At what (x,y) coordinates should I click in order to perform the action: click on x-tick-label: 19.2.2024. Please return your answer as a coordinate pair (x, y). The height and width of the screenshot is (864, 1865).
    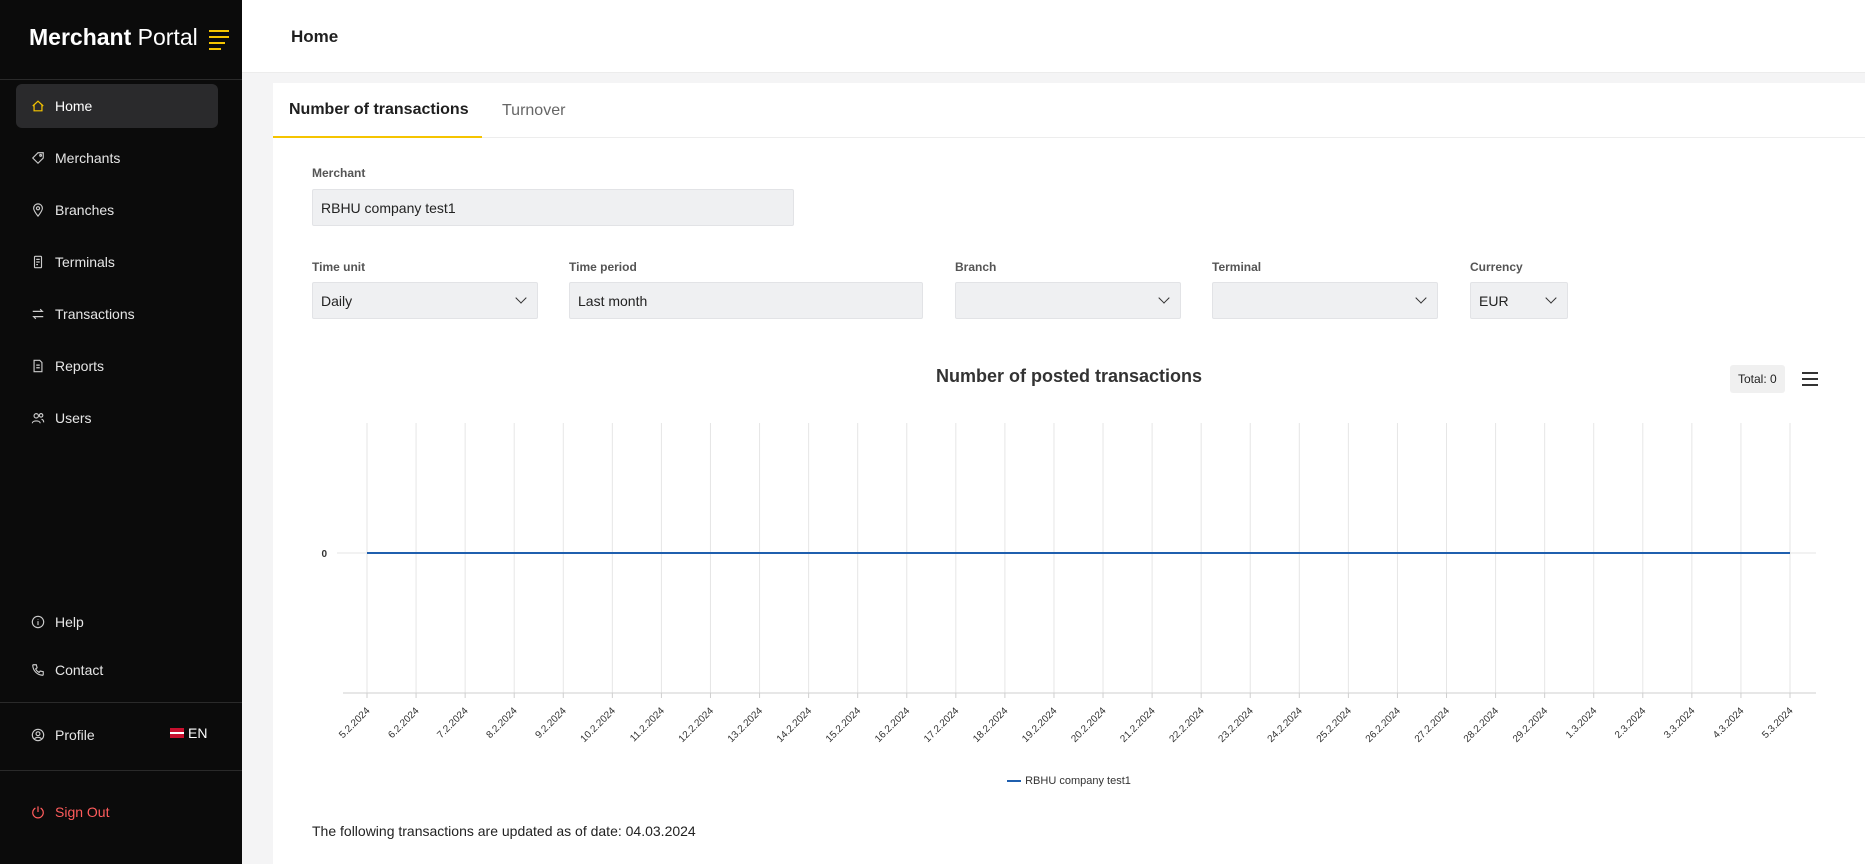
    Looking at the image, I should click on (1040, 725).